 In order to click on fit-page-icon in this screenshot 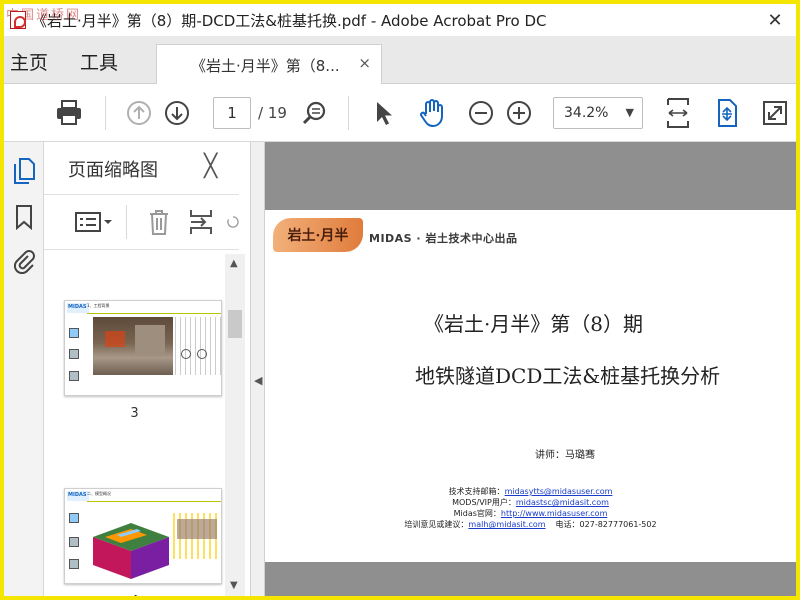, I will do `click(678, 113)`.